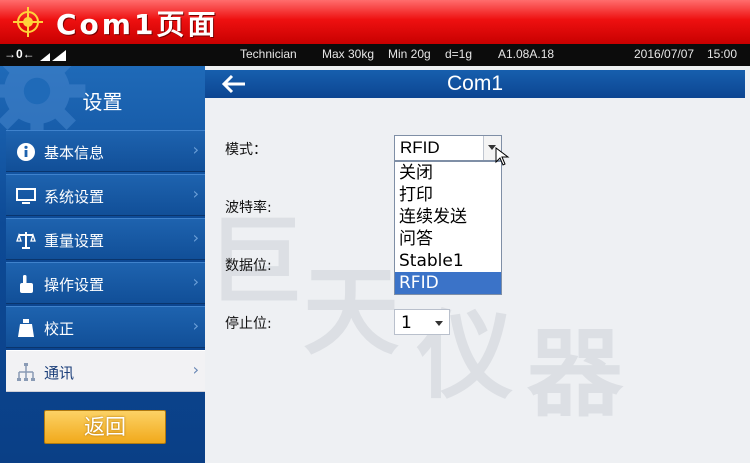 The image size is (750, 463). Describe the element at coordinates (74, 197) in the screenshot. I see `sidebar-item-label: 系统设置` at that location.